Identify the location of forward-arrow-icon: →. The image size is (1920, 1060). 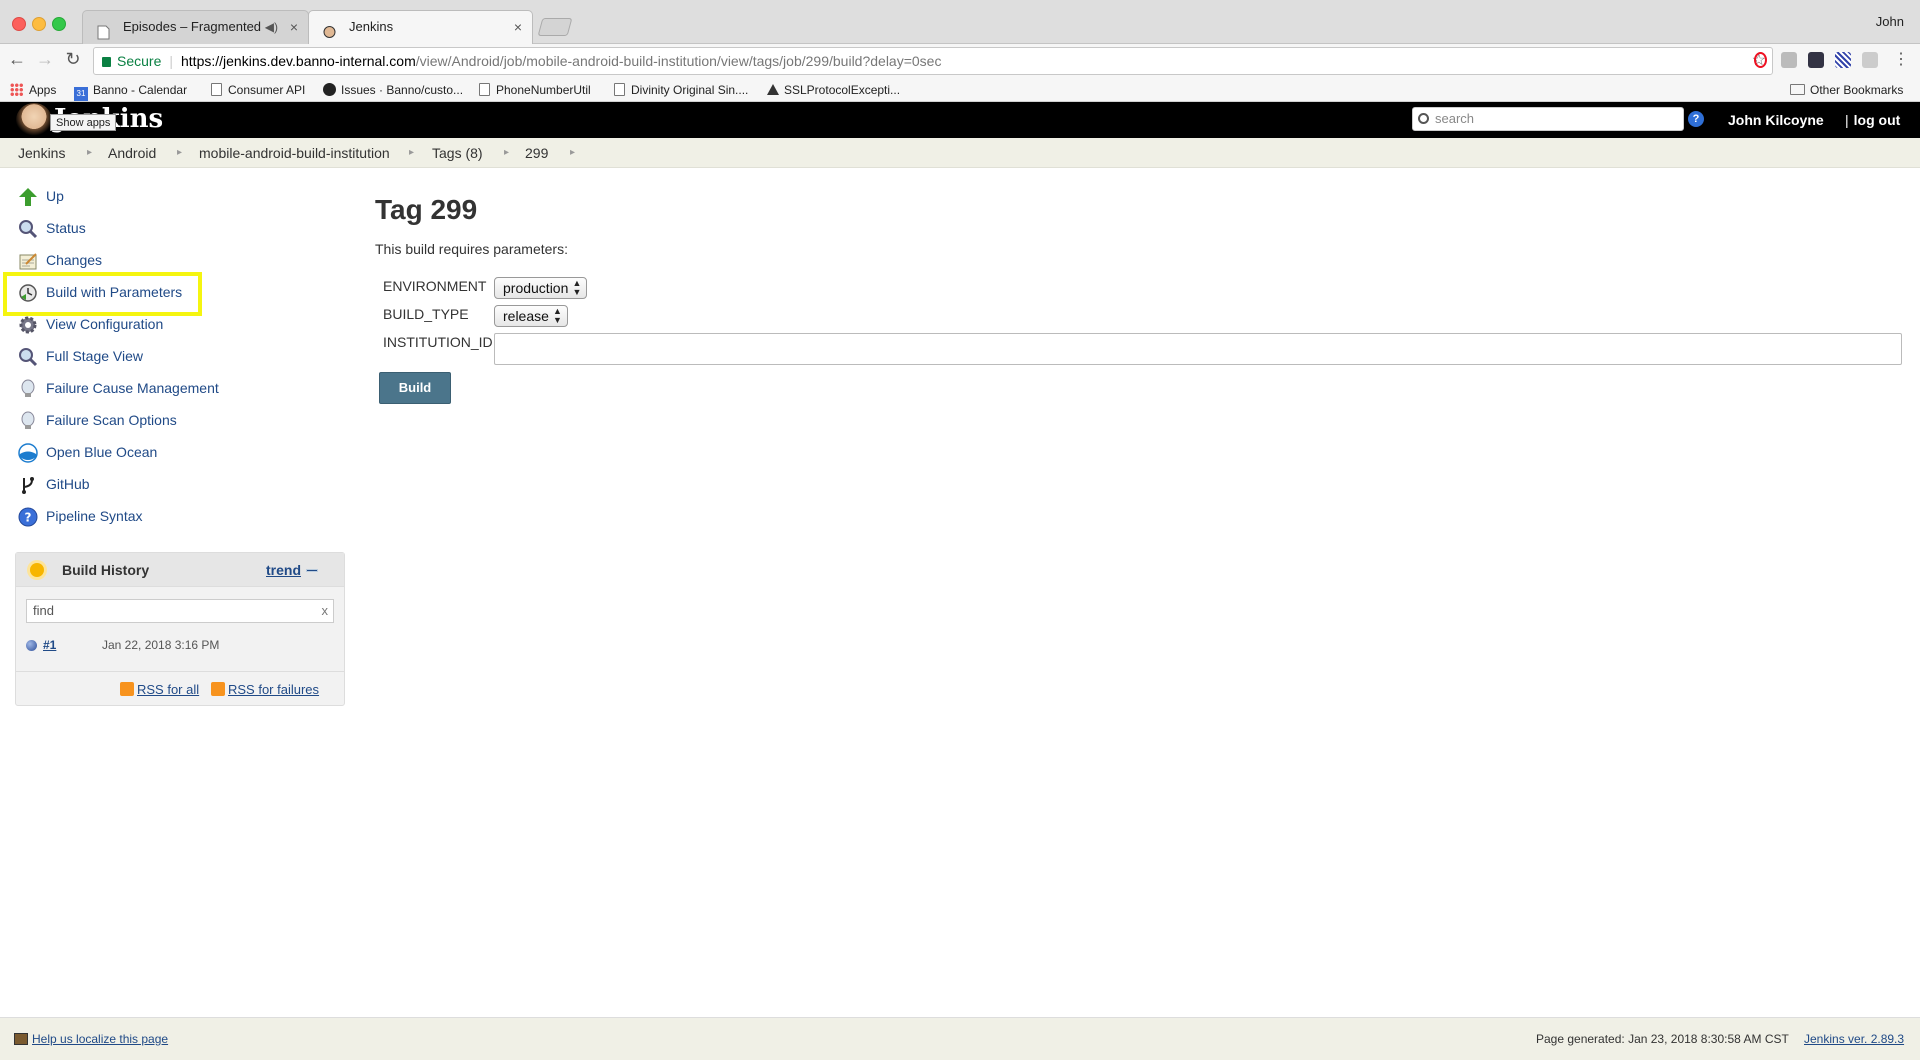
(45, 59).